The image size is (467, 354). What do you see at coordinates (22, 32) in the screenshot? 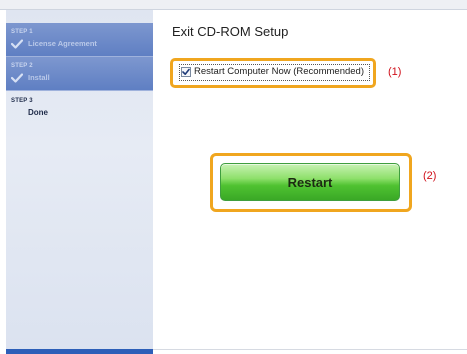
I see `step-number: STEP 1` at bounding box center [22, 32].